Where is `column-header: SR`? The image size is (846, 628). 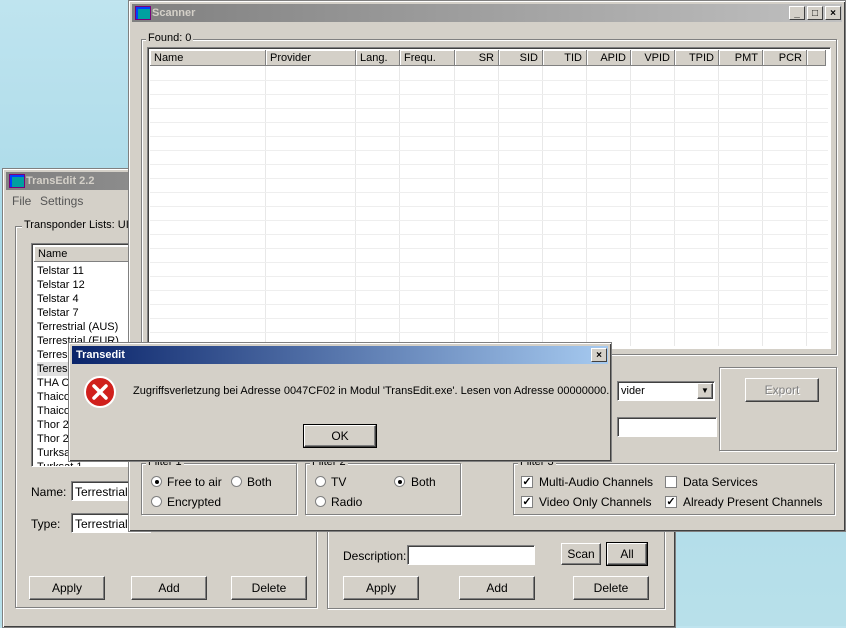
column-header: SR is located at coordinates (477, 58).